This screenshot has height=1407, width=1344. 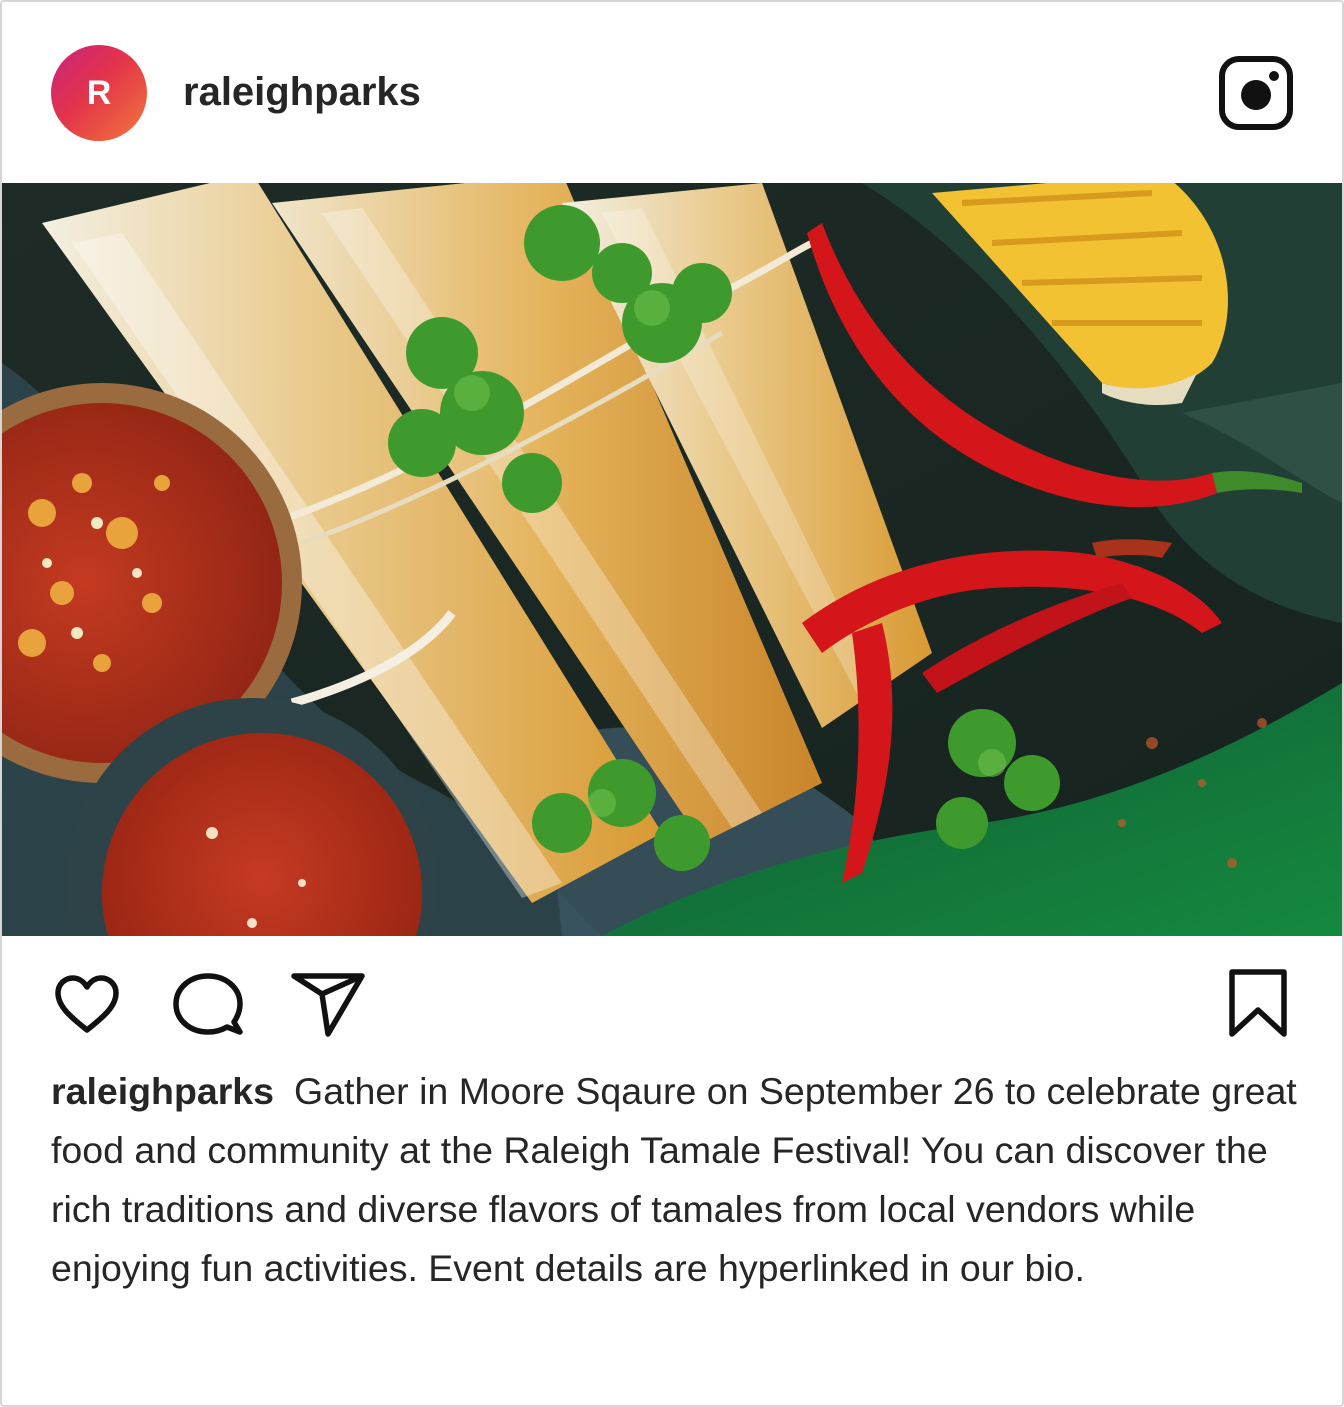 I want to click on avatar: R, so click(x=99, y=93).